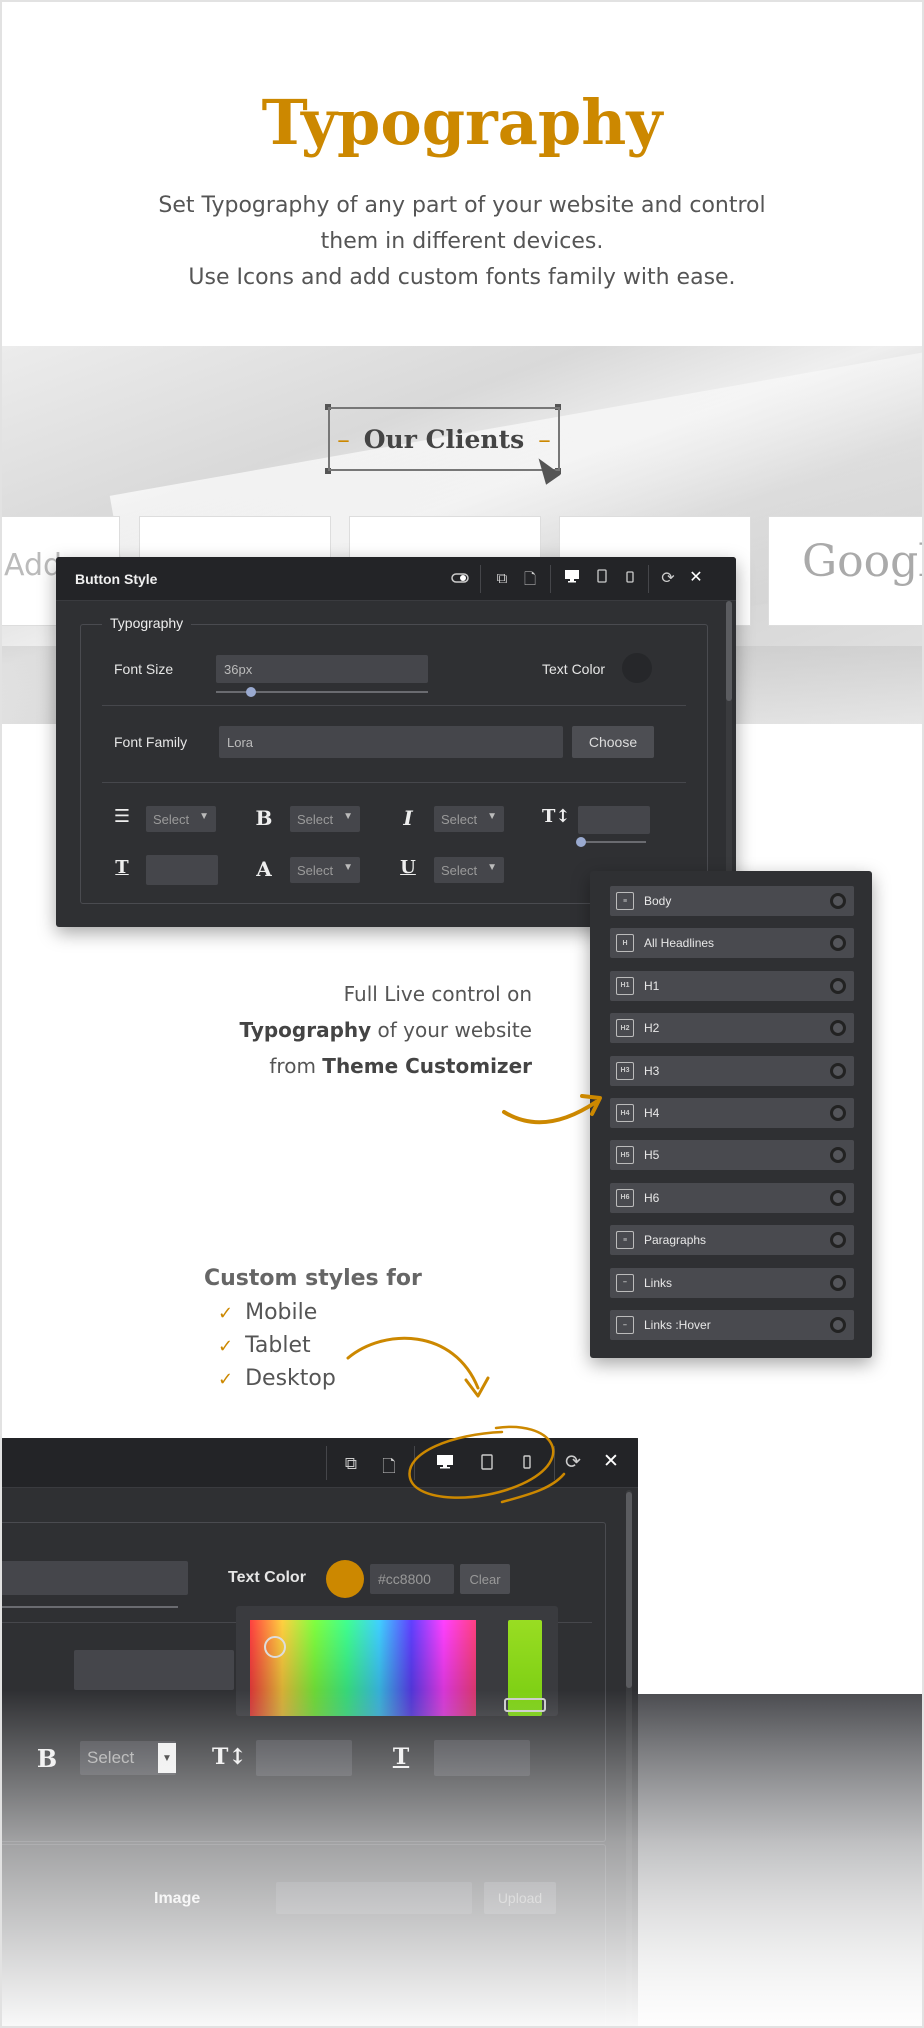 This screenshot has height=2028, width=924. I want to click on text-transform-select: Select ▼, so click(325, 870).